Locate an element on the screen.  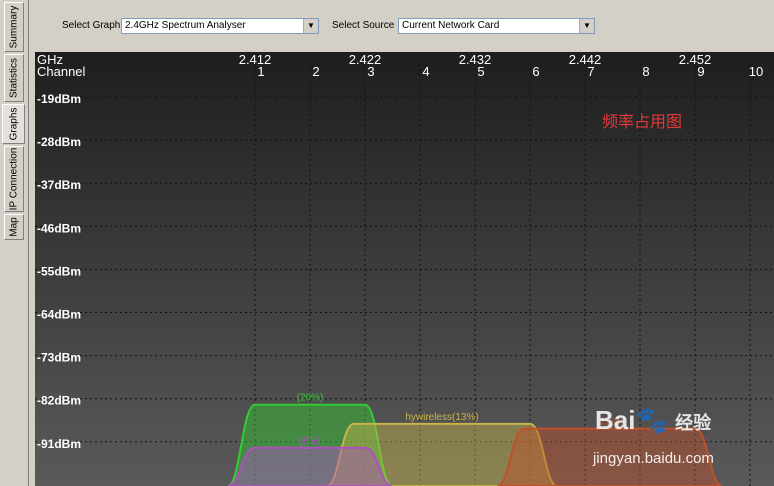
dbm-tick-label: -28dBm is located at coordinates (59, 142).